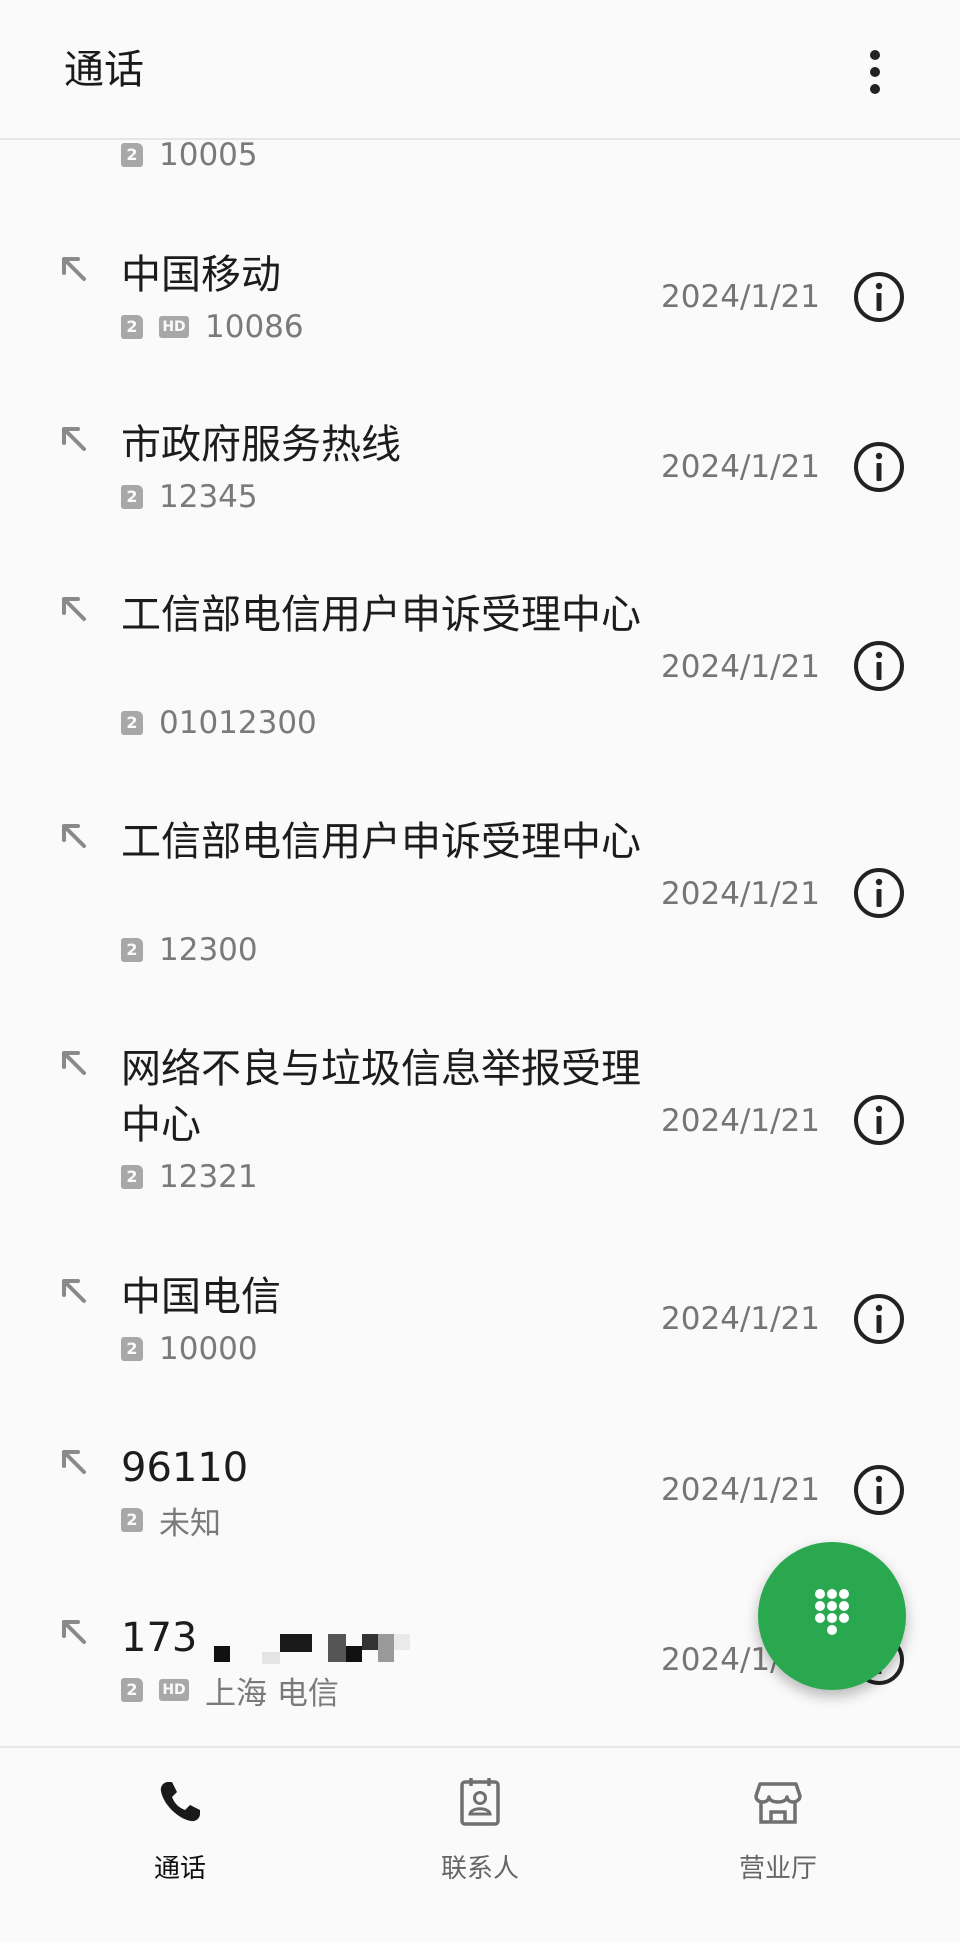 This screenshot has height=1942, width=960. What do you see at coordinates (480, 305) in the screenshot?
I see `call-row: 中国移动 2 HD 10086 2024/1/21` at bounding box center [480, 305].